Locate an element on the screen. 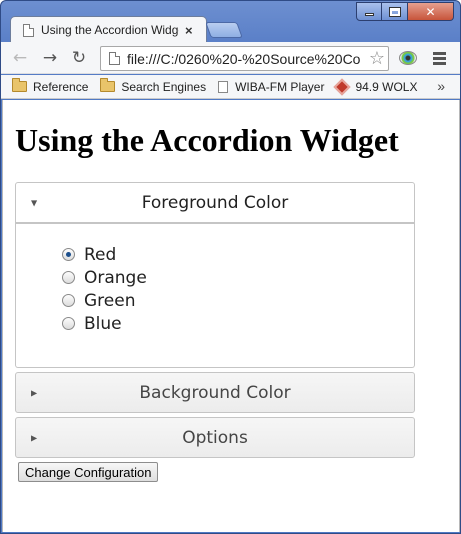 This screenshot has height=534, width=461. accordion-header-label: Options is located at coordinates (215, 437).